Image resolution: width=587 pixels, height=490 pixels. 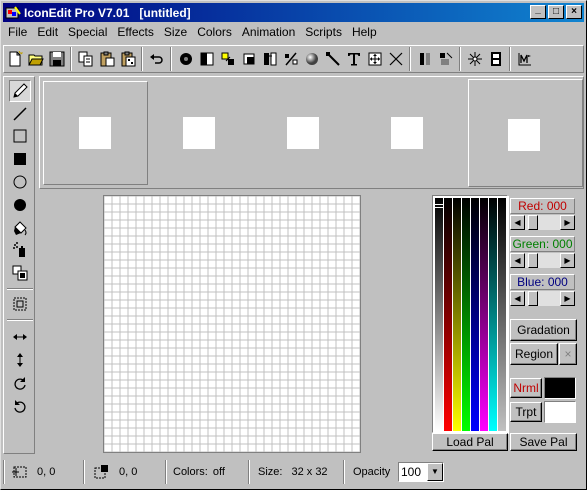 I want to click on copy-button, so click(x=85, y=59).